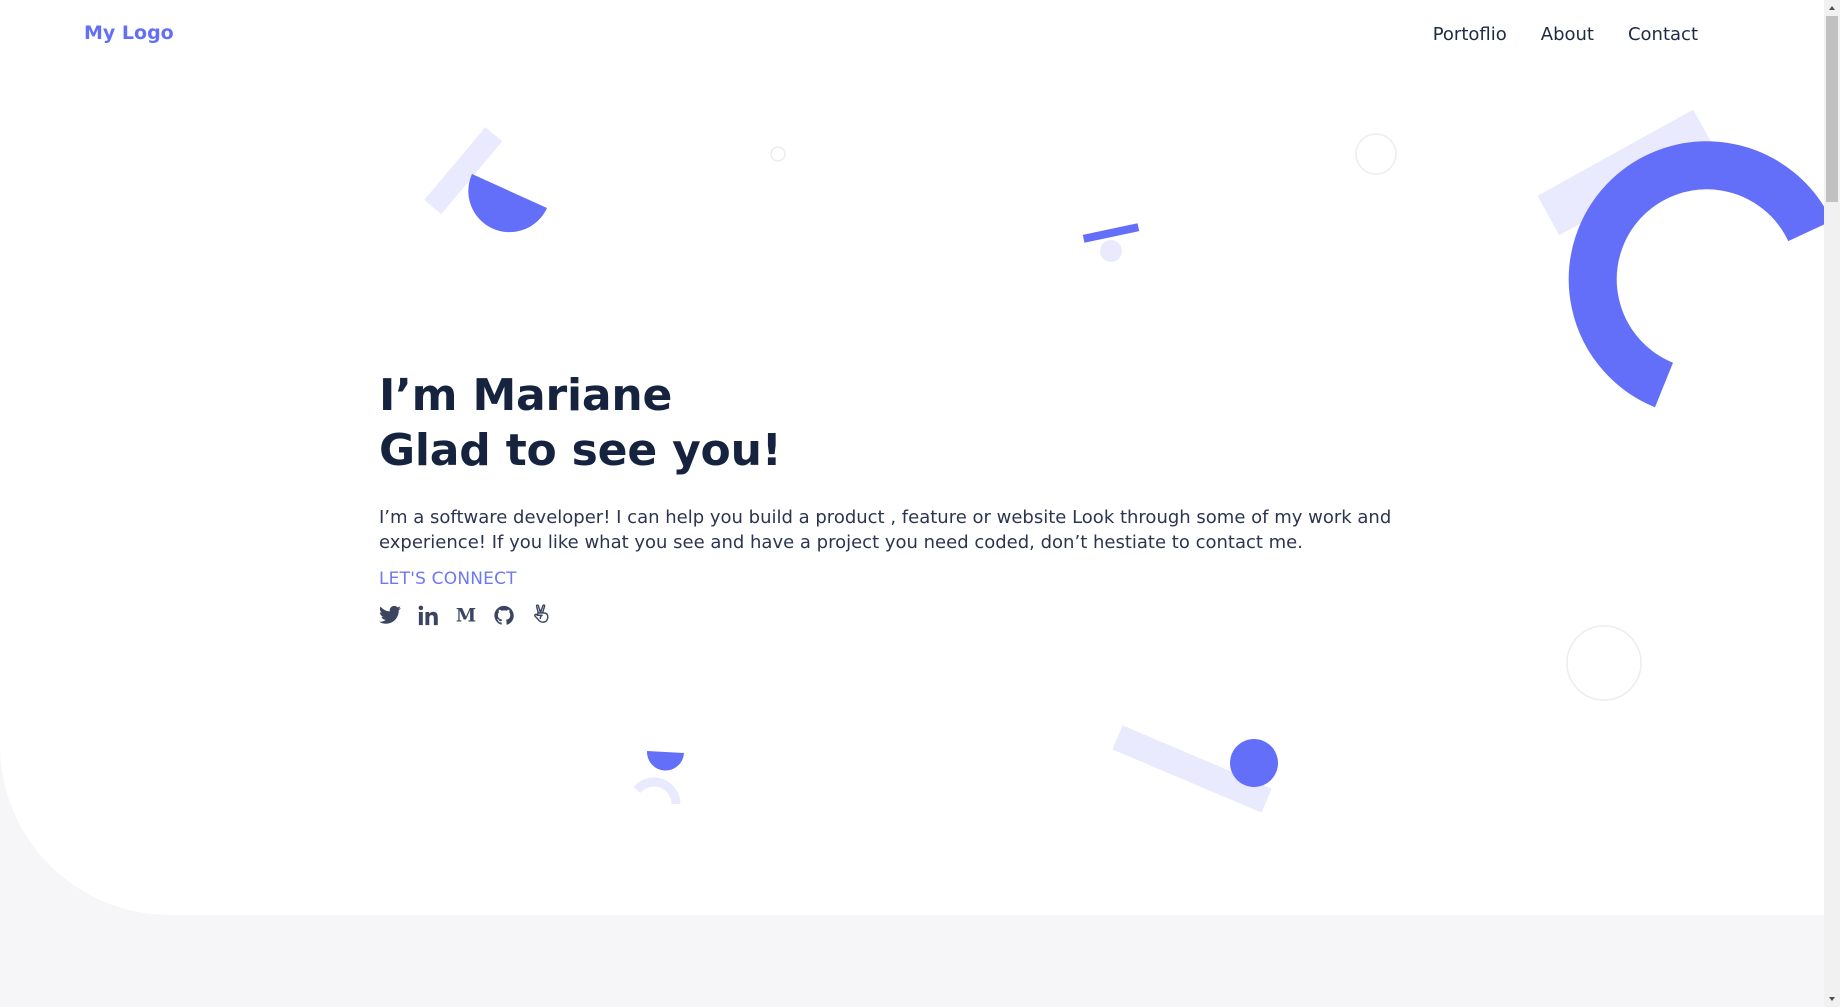  I want to click on connect-label: LET'S CONNECT, so click(448, 579).